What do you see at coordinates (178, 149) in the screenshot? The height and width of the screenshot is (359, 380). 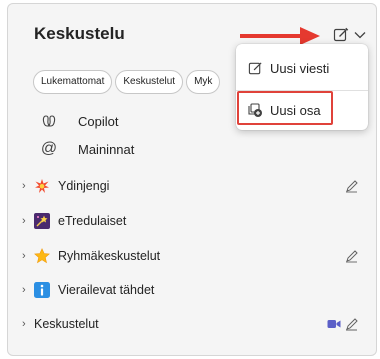 I see `nav-item-mentions: @ Maininnat` at bounding box center [178, 149].